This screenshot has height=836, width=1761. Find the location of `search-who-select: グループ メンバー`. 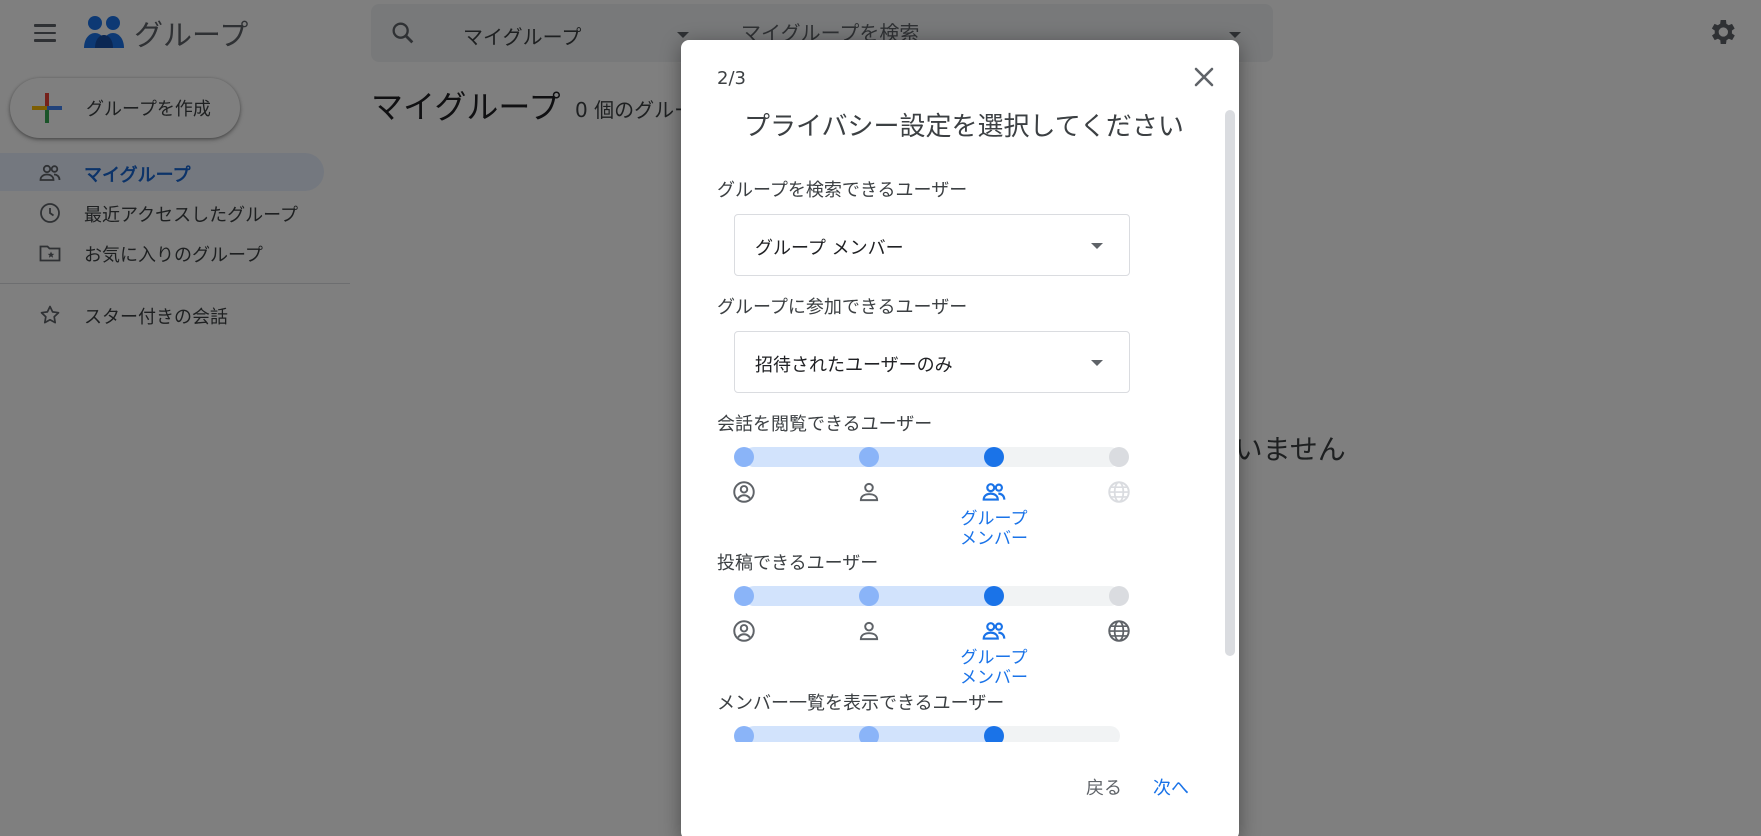

search-who-select: グループ メンバー is located at coordinates (932, 245).